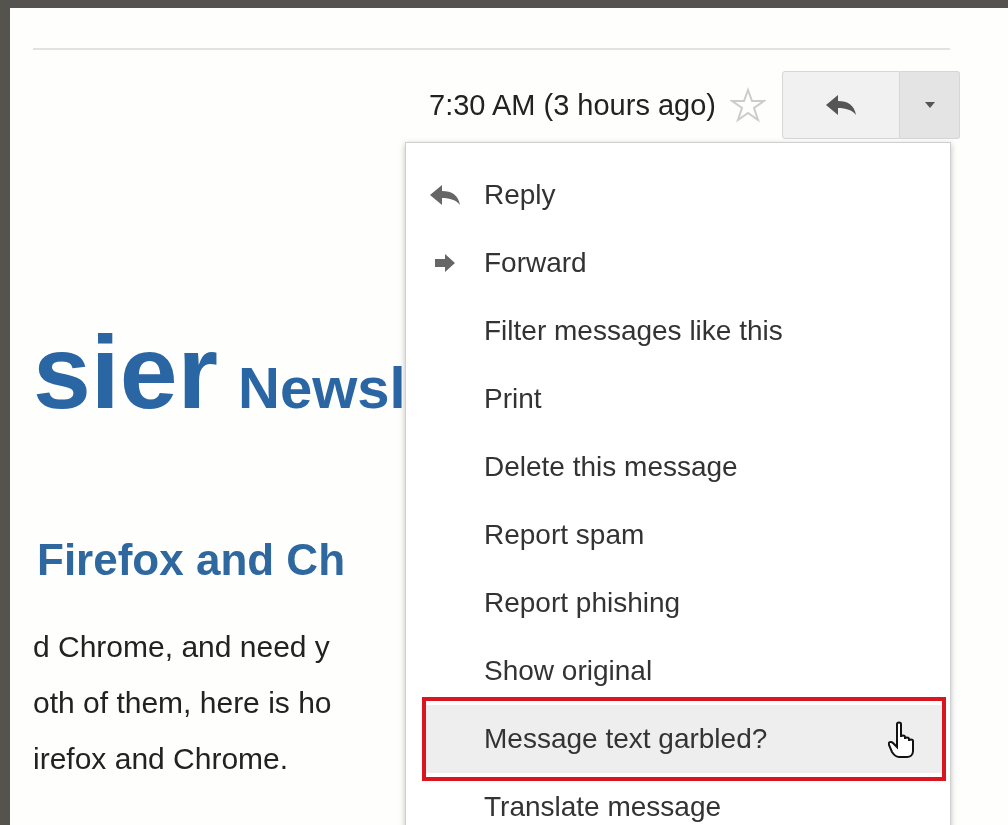 This screenshot has height=825, width=1008. What do you see at coordinates (161, 759) in the screenshot?
I see `body-text-line: irefox and Chrome.` at bounding box center [161, 759].